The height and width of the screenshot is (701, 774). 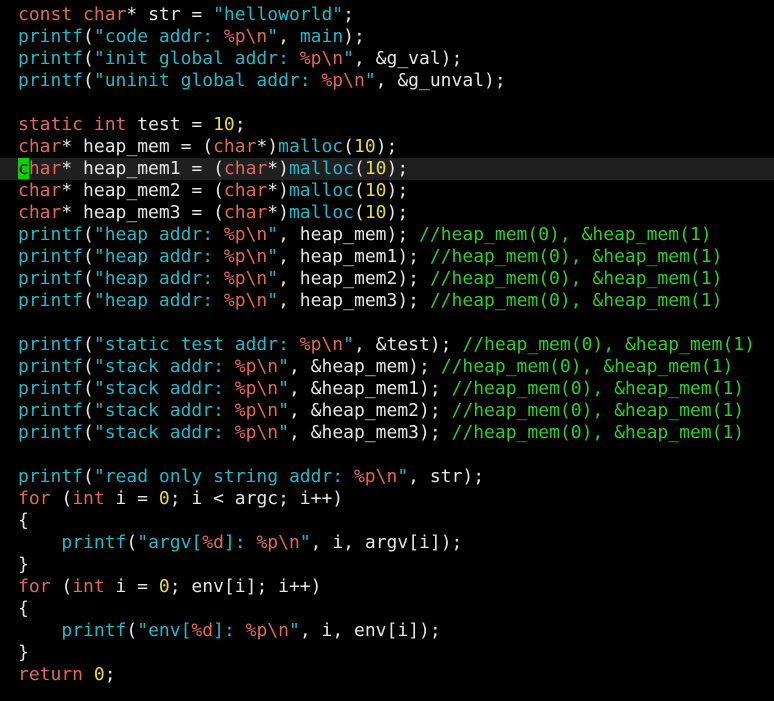 What do you see at coordinates (110, 674) in the screenshot?
I see `code-text: ;` at bounding box center [110, 674].